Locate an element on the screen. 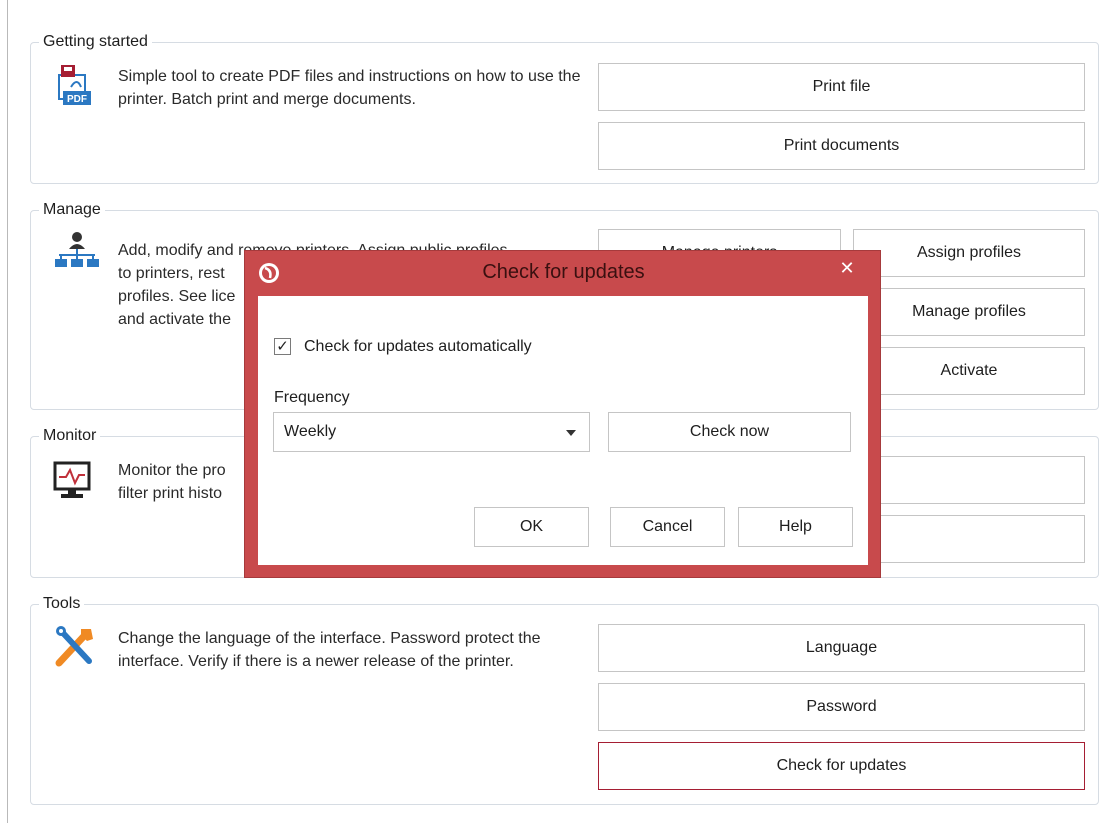 The height and width of the screenshot is (823, 1116). chevron-down-icon is located at coordinates (571, 433).